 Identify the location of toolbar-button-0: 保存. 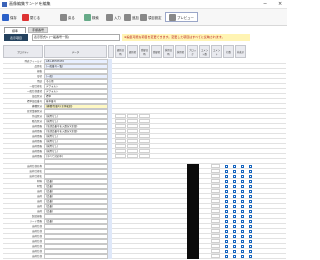
(9, 17).